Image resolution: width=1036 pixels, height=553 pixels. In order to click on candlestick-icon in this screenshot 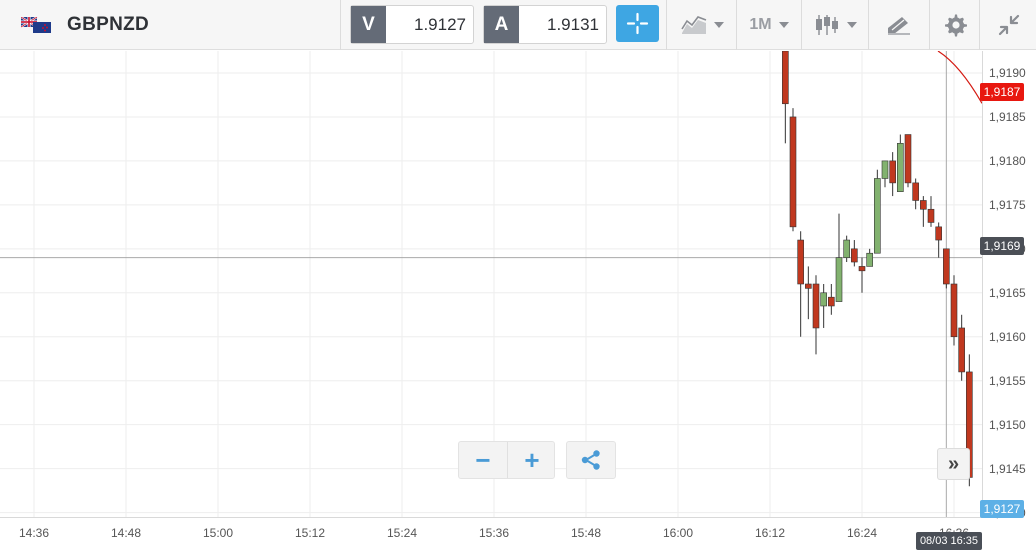, I will do `click(826, 25)`.